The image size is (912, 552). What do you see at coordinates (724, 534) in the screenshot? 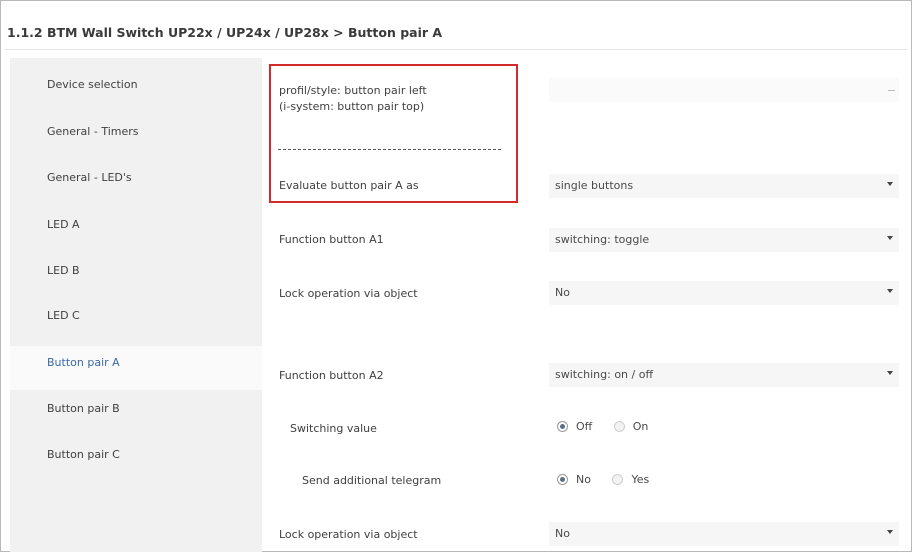
I see `lock2-dropdown: No` at bounding box center [724, 534].